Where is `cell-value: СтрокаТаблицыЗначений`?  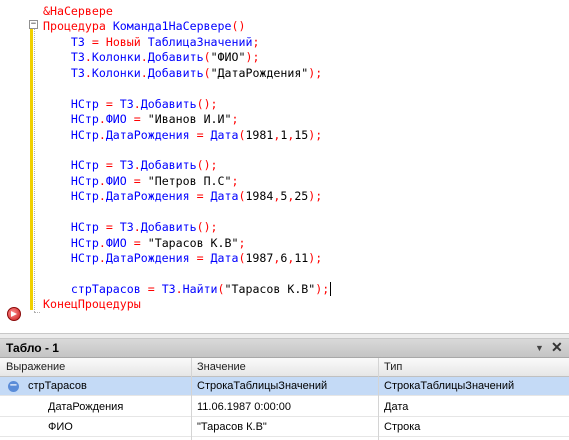 cell-value: СтрокаТаблицыЗначений is located at coordinates (262, 386).